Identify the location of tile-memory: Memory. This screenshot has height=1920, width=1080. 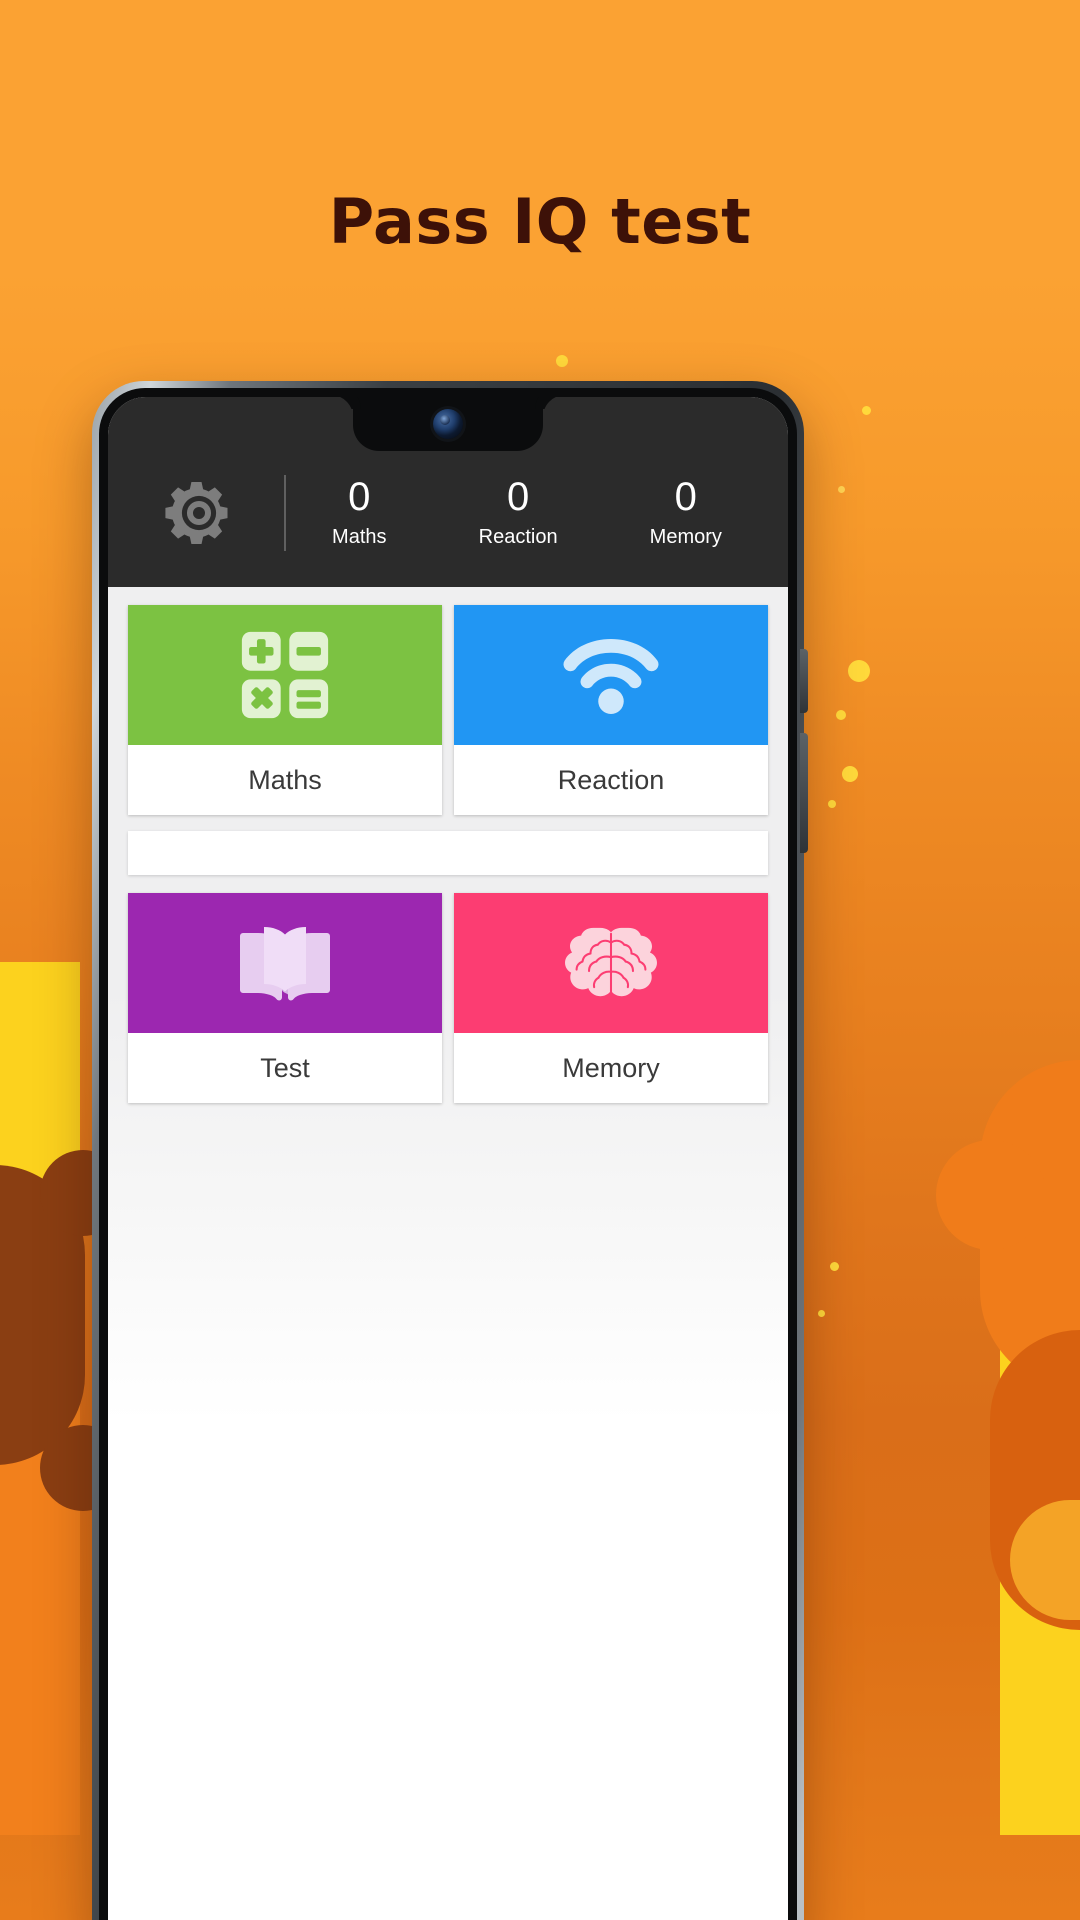
(611, 998).